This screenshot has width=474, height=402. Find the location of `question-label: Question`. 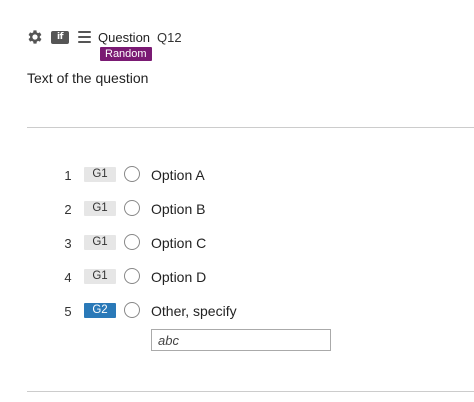

question-label: Question is located at coordinates (124, 37).